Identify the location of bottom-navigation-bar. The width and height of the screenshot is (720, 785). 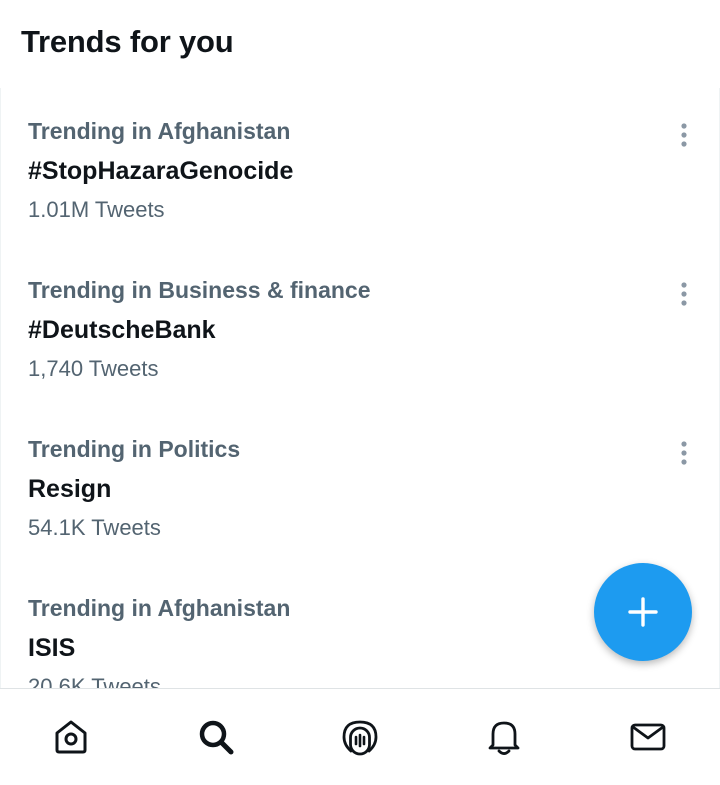
(360, 736).